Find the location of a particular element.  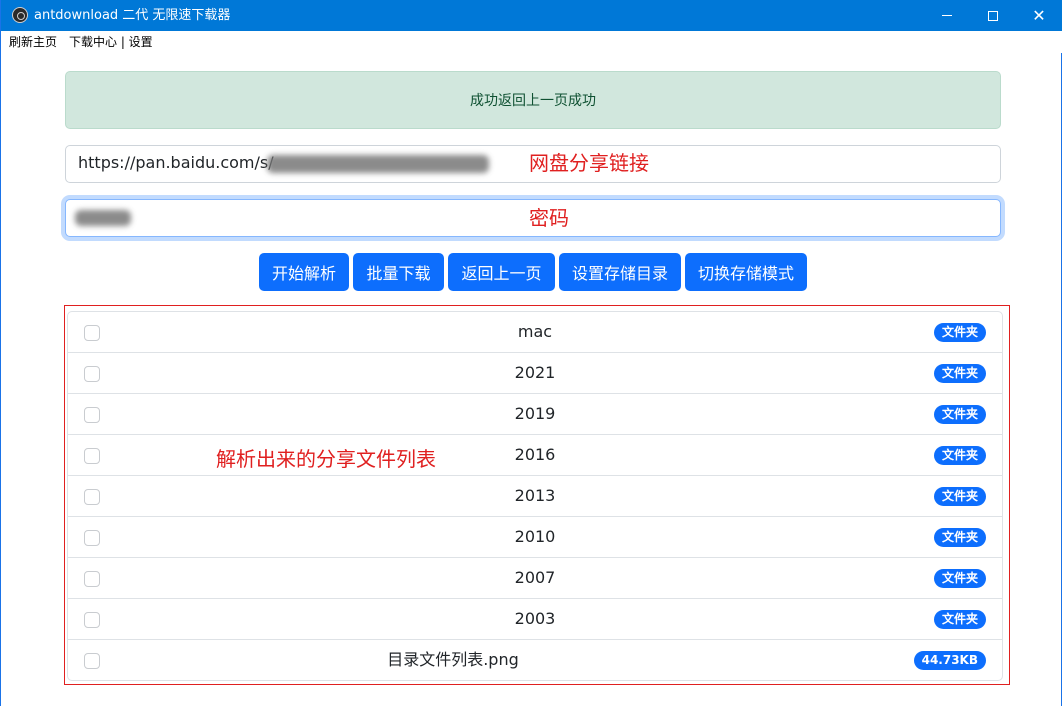

alert-message: 成功返回上一页成功 is located at coordinates (533, 101).